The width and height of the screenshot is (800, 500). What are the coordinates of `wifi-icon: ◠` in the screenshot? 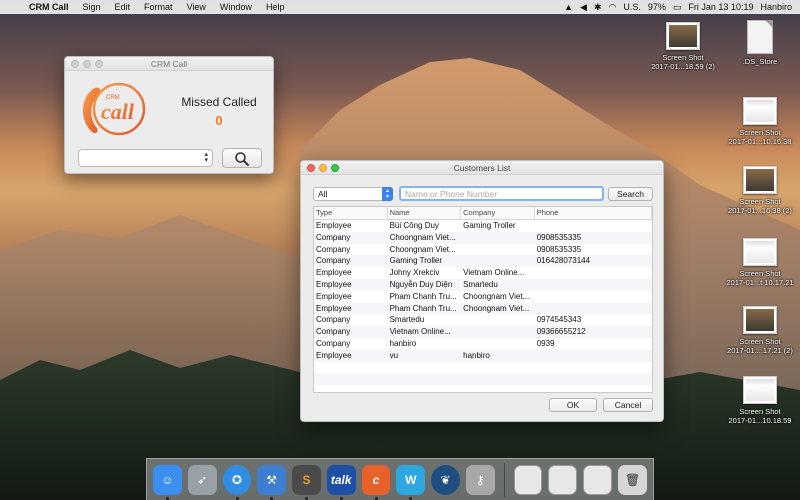 It's located at (613, 7).